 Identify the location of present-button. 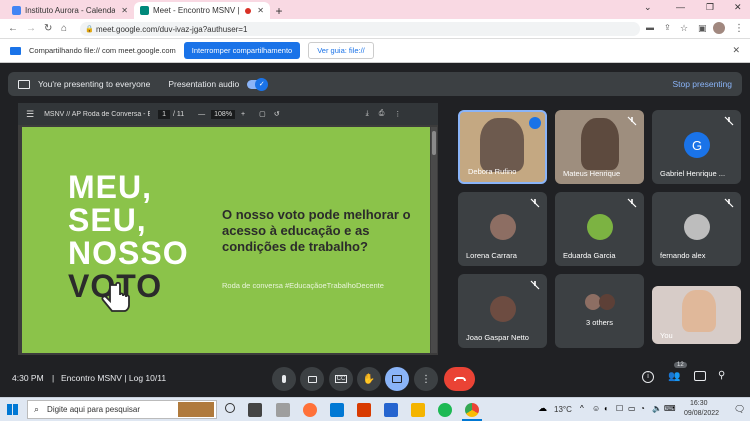
(397, 379).